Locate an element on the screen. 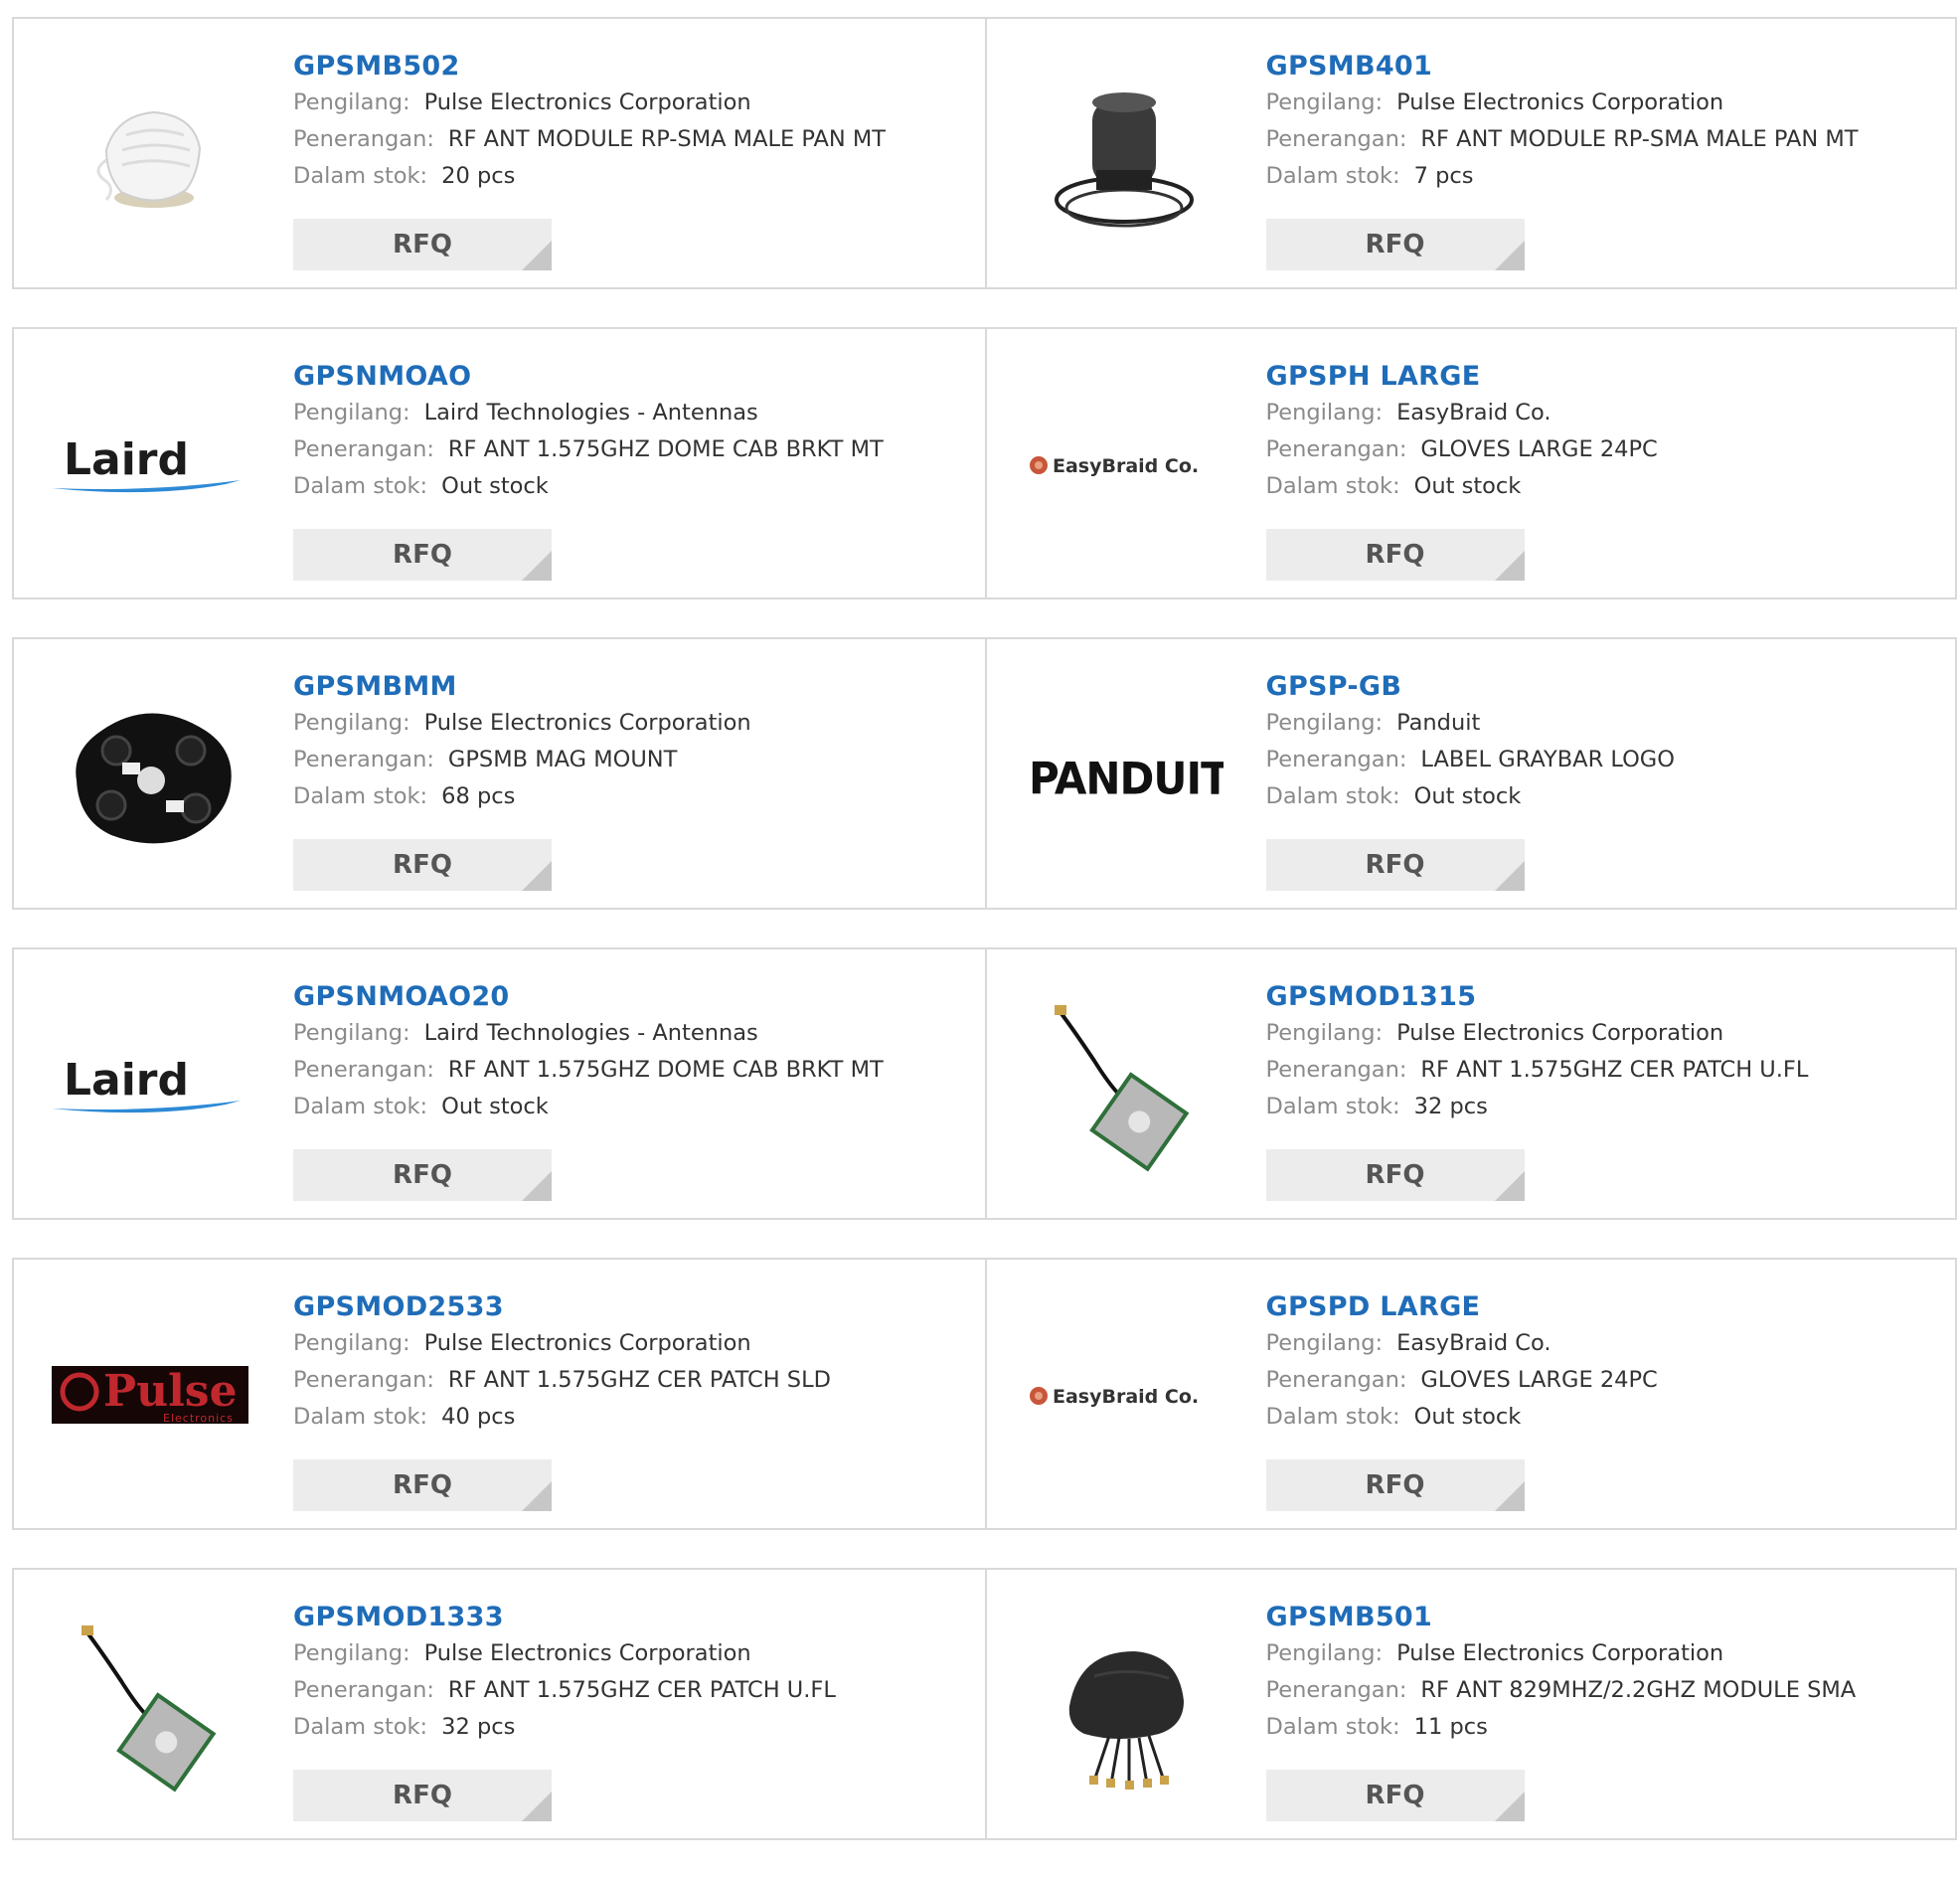  product-title-link: GPSPH LARGE is located at coordinates (1606, 377).